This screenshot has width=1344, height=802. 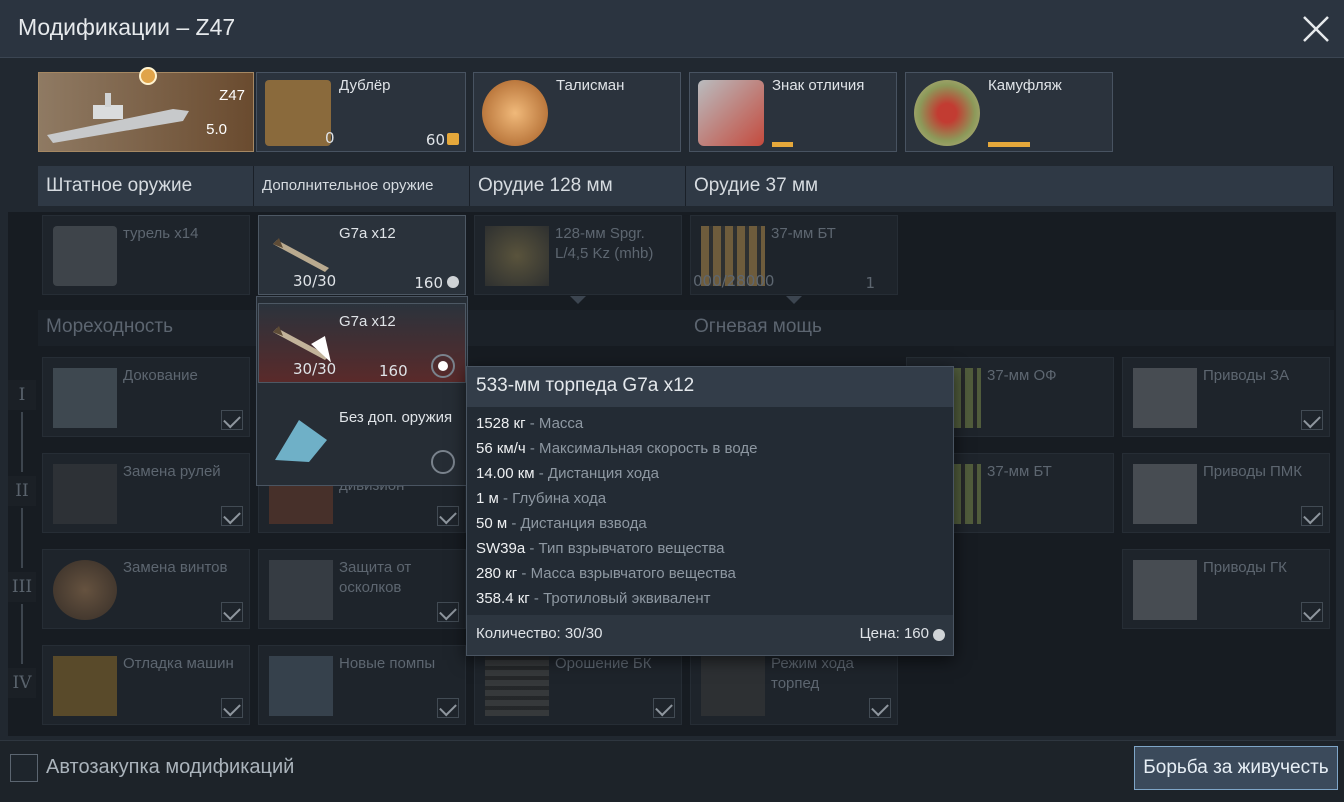 What do you see at coordinates (119, 185) in the screenshot?
I see `column-label: Штатное оружие` at bounding box center [119, 185].